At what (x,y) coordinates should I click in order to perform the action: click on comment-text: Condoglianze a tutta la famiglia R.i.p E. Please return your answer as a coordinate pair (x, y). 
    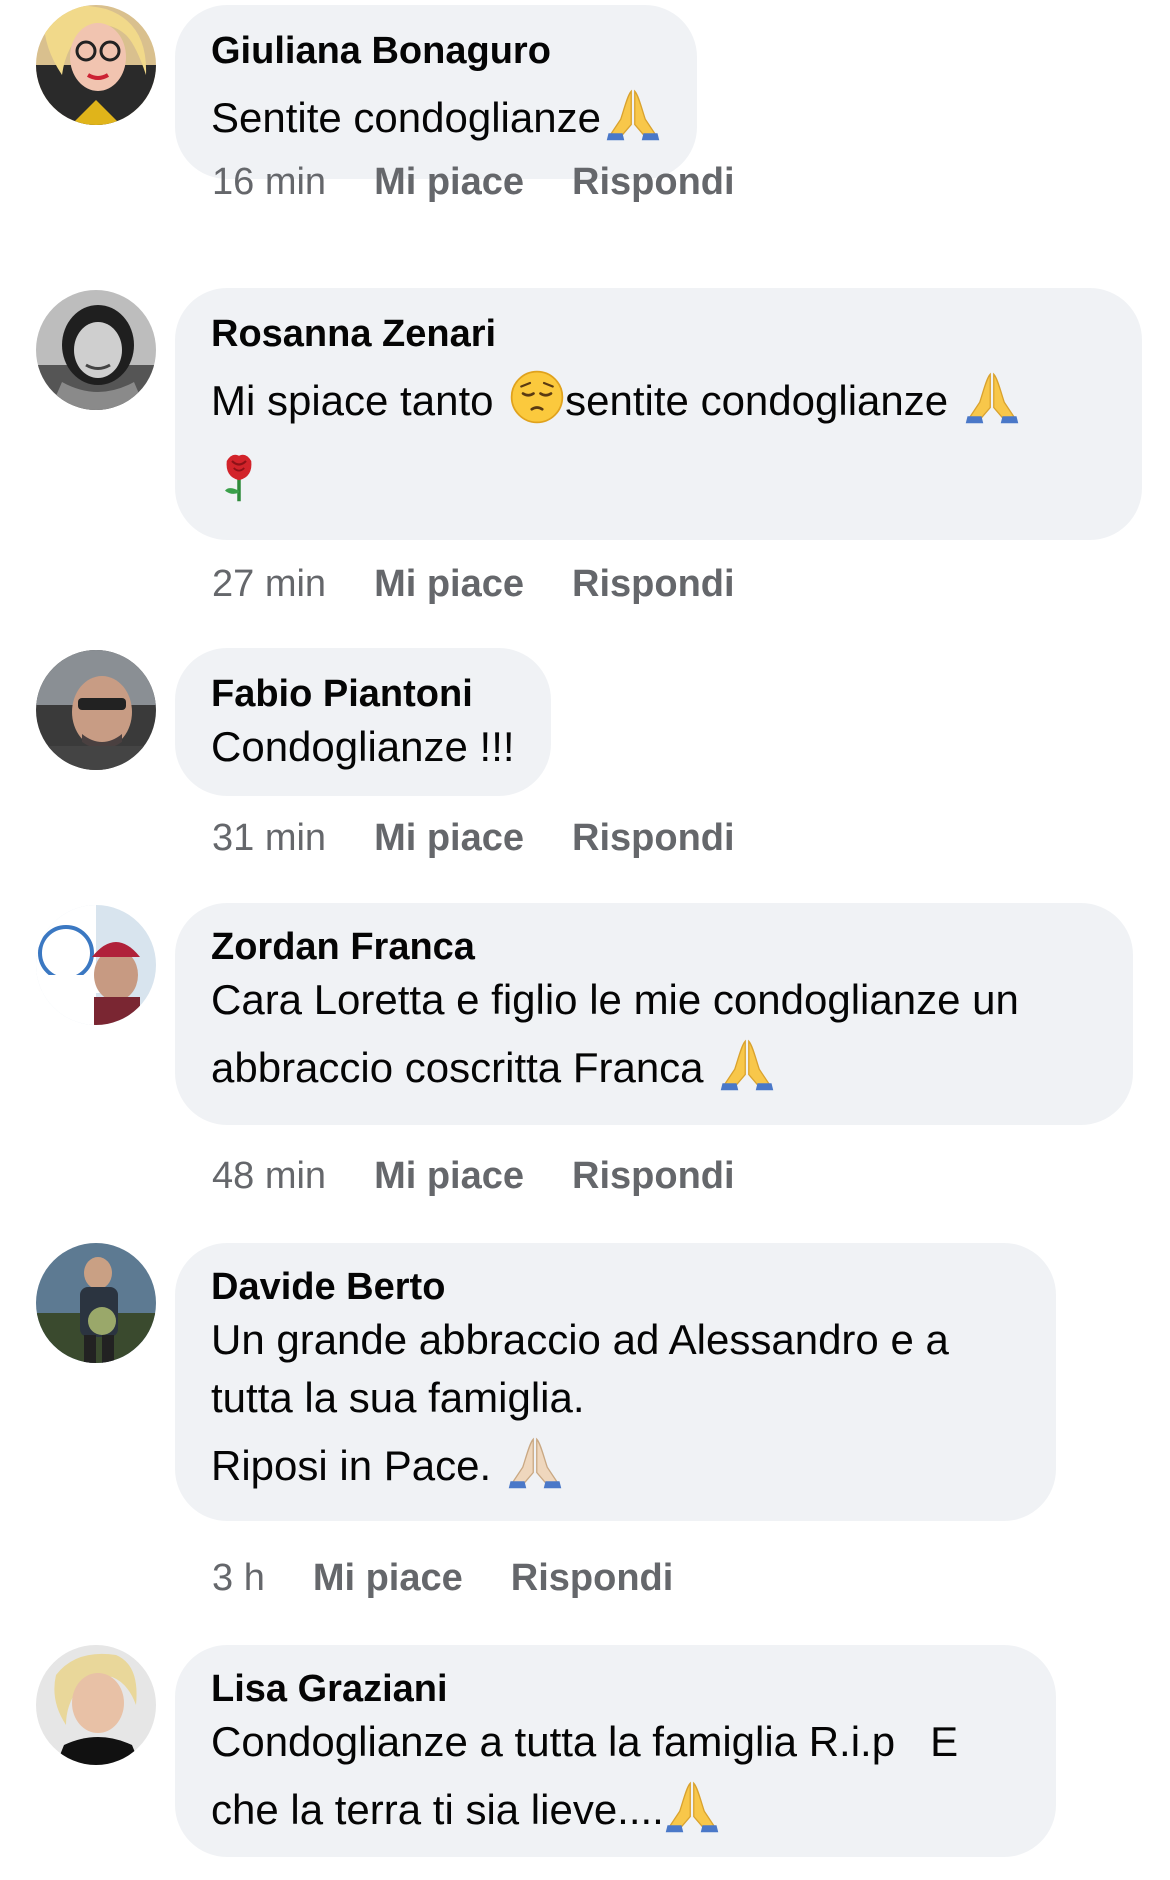
    Looking at the image, I should click on (585, 1741).